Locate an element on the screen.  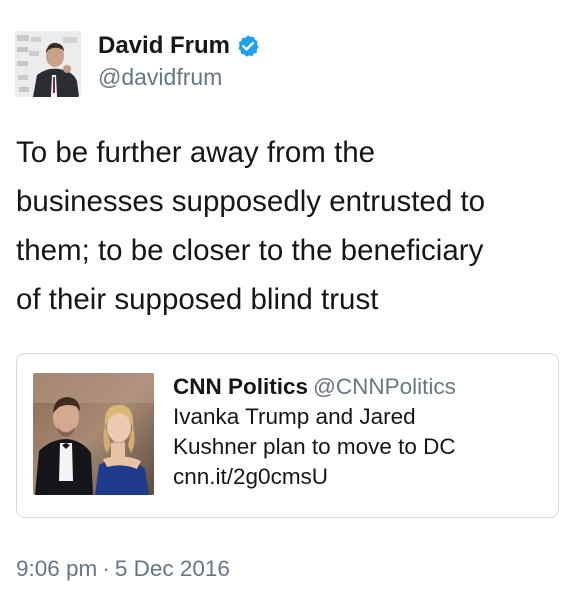
tweet-timestamp: 9:06 pm · 5 Dec 2016 is located at coordinates (123, 569).